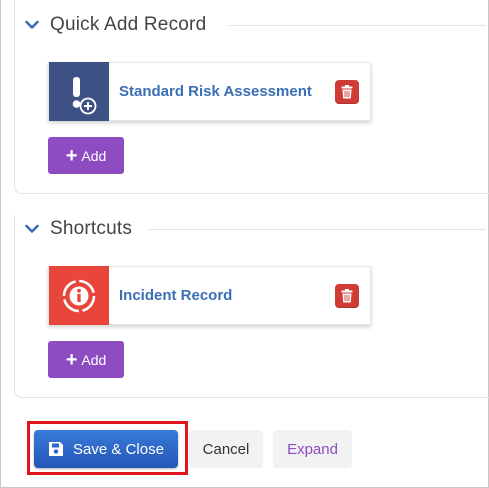 This screenshot has width=489, height=488. Describe the element at coordinates (118, 449) in the screenshot. I see `save-close-label: Save & Close` at that location.